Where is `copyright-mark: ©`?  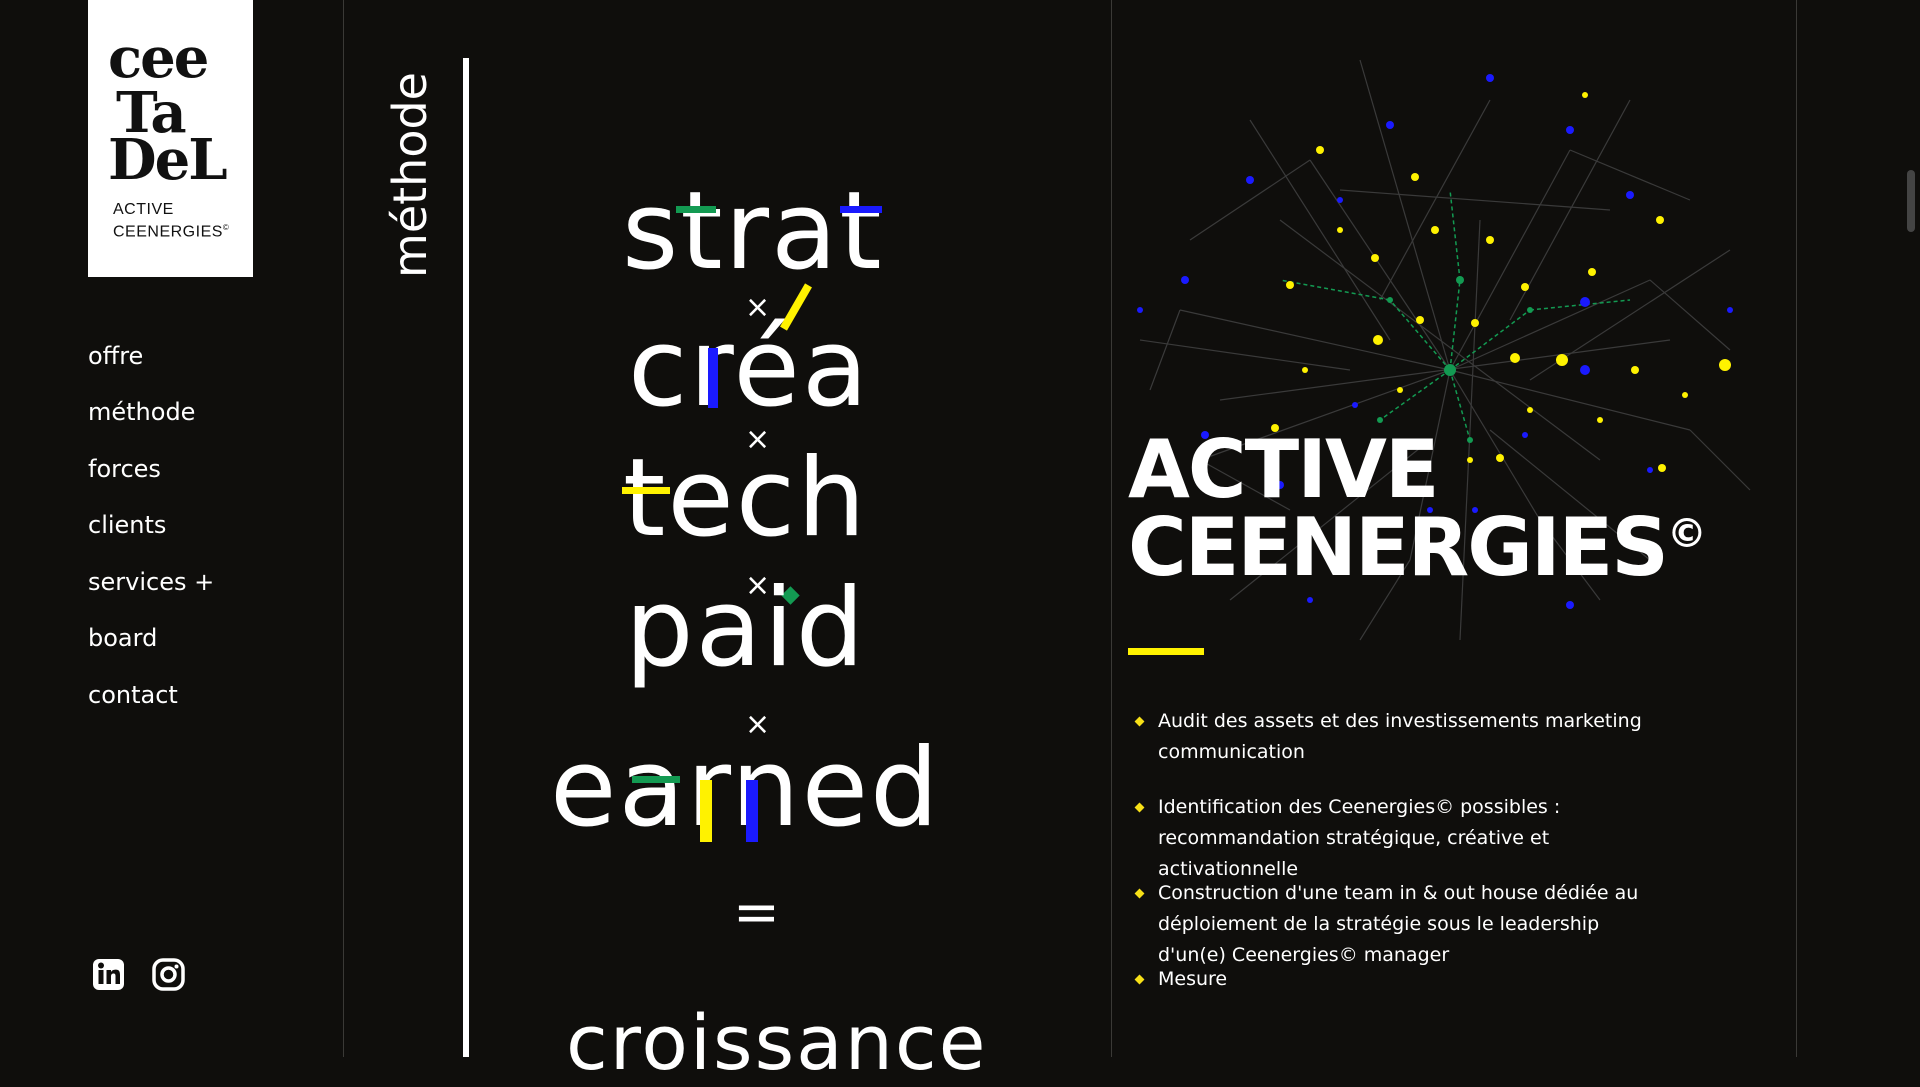
copyright-mark: © is located at coordinates (1686, 534).